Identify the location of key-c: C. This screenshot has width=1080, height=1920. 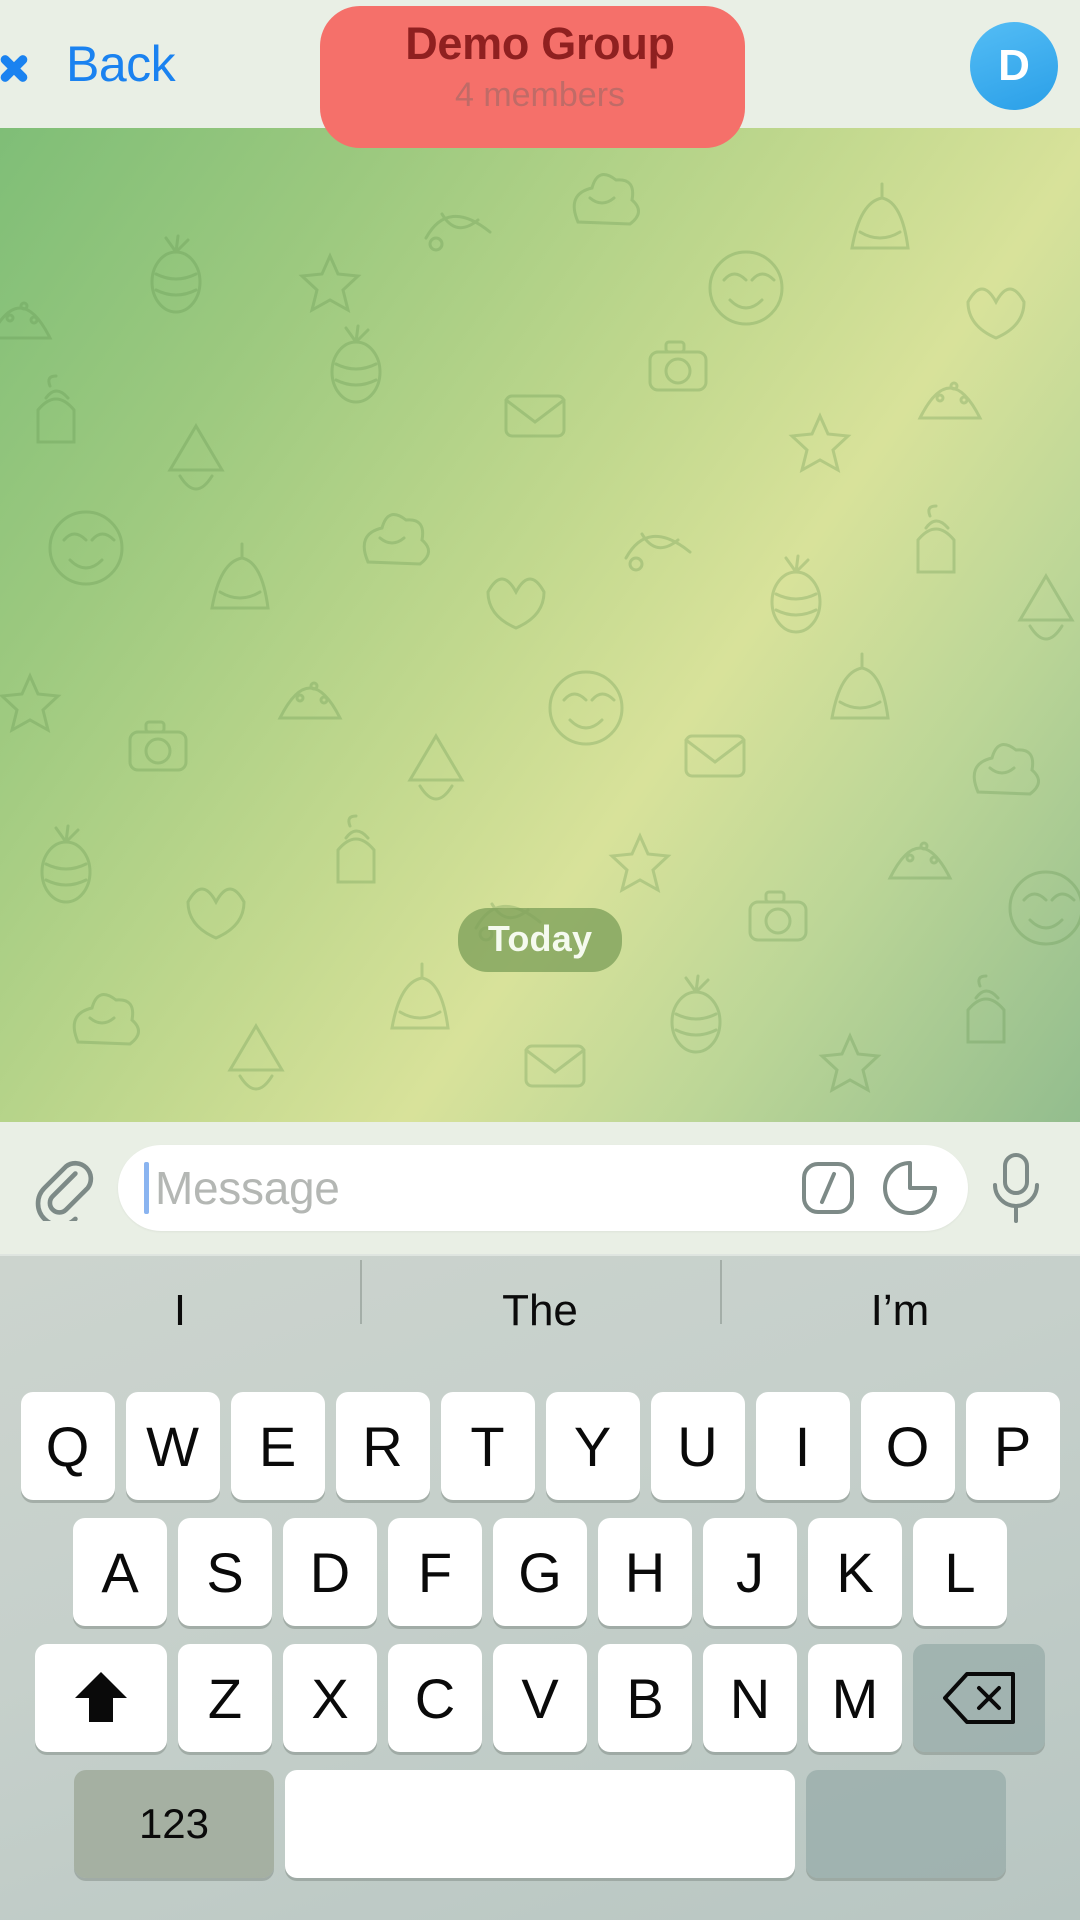
(435, 1698).